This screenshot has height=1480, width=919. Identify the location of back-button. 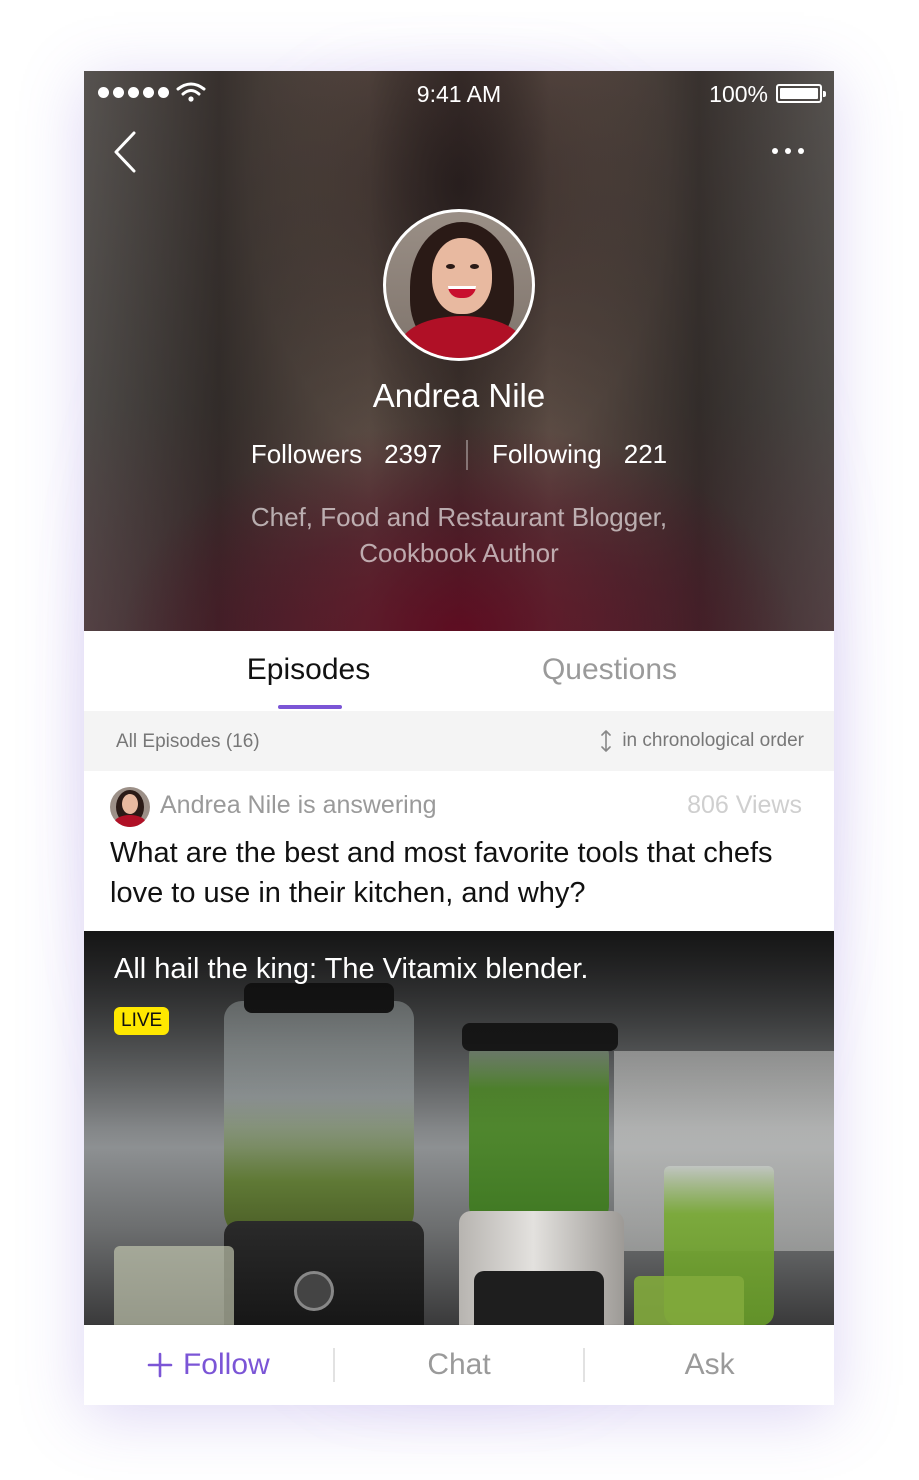
(128, 152).